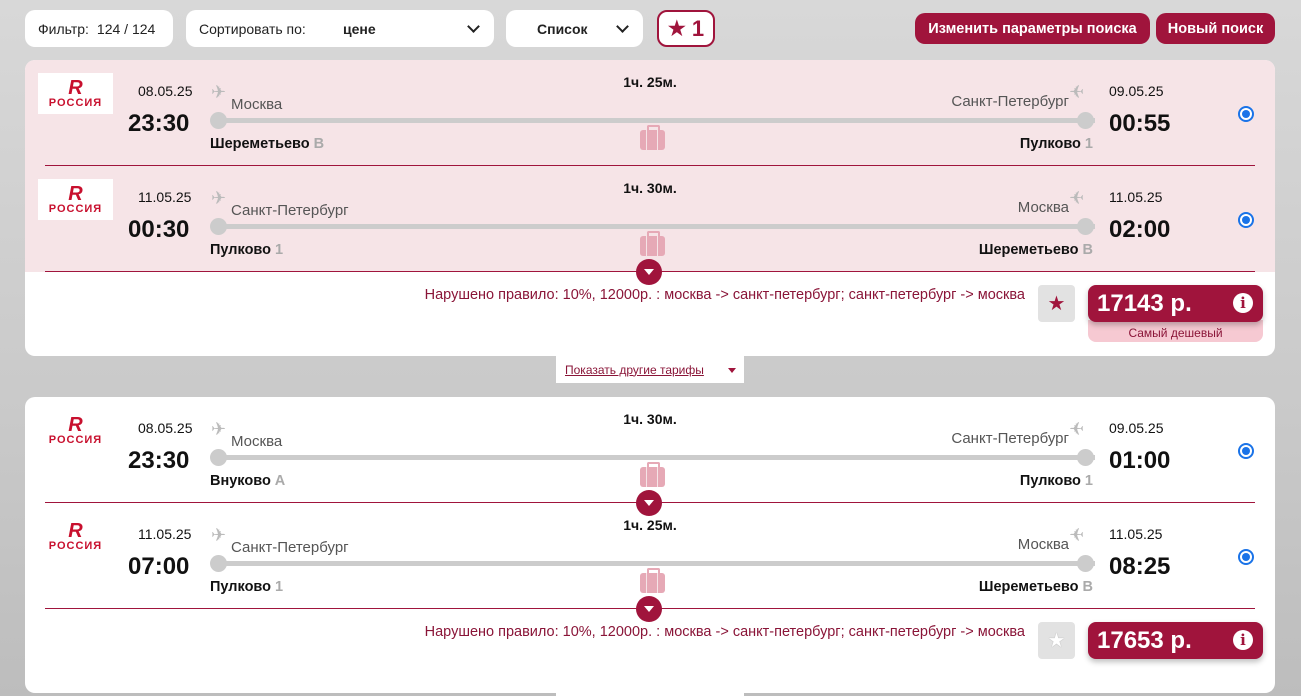 Image resolution: width=1301 pixels, height=696 pixels. I want to click on show-other-tariffs-tab, so click(650, 694).